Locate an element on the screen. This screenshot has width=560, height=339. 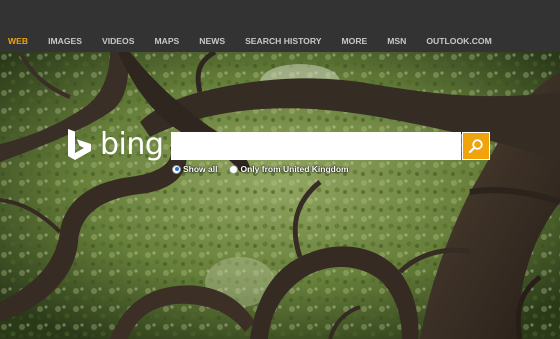
magnifier-icon is located at coordinates (475, 146).